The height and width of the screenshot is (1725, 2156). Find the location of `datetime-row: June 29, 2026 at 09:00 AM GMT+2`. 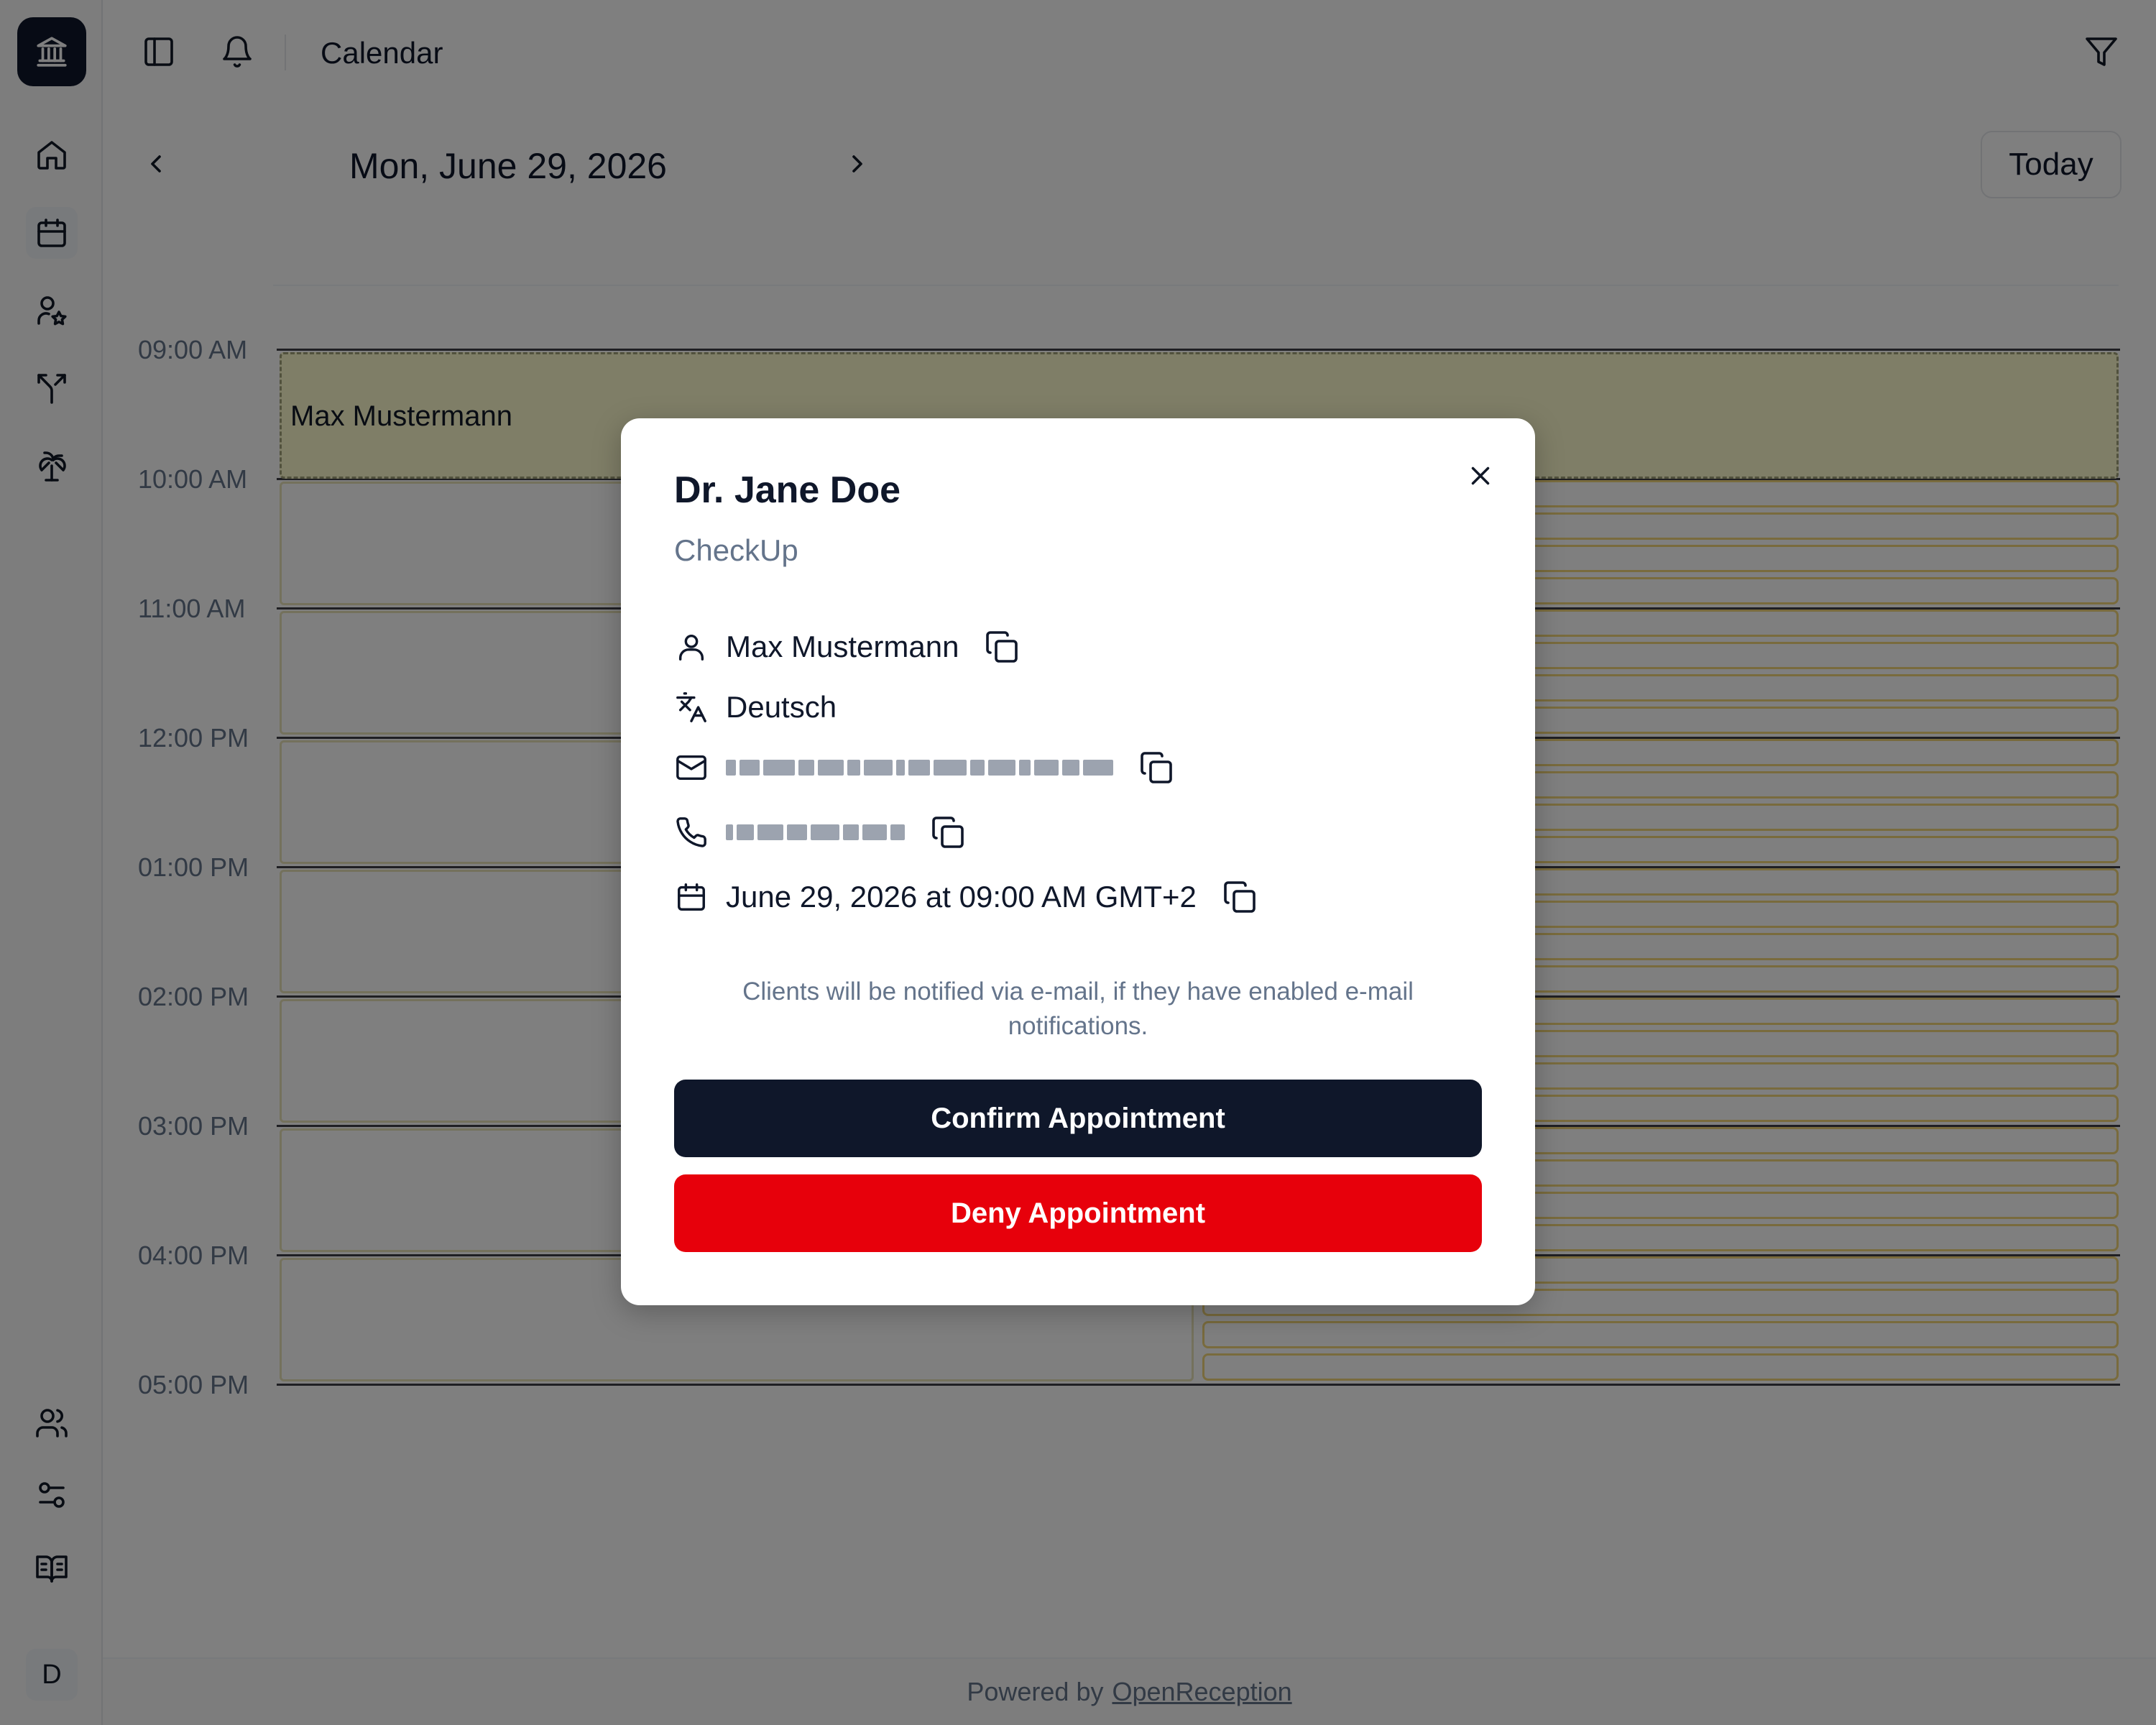

datetime-row: June 29, 2026 at 09:00 AM GMT+2 is located at coordinates (966, 897).